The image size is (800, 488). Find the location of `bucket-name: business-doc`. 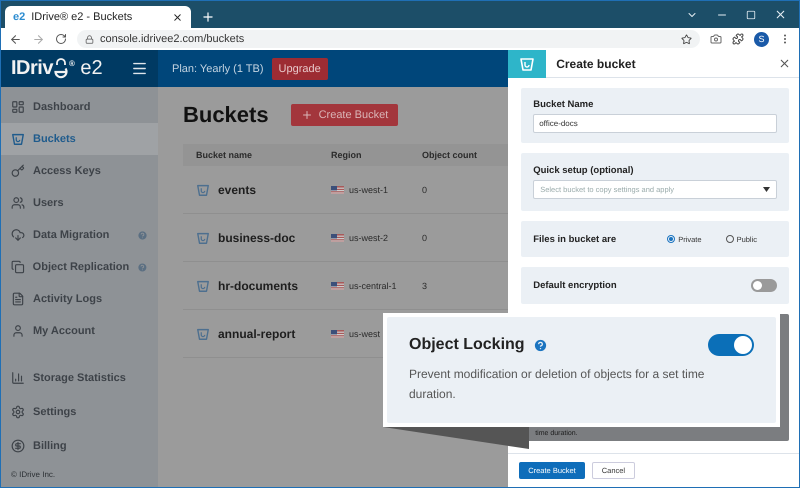

bucket-name: business-doc is located at coordinates (257, 237).